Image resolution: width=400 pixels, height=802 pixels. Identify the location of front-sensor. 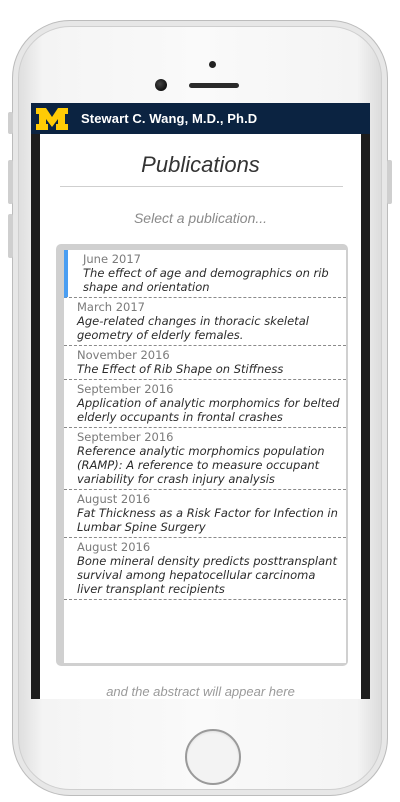
(212, 64).